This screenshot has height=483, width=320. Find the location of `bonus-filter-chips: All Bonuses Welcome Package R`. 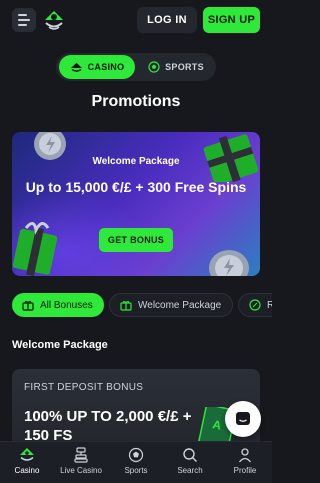

bonus-filter-chips: All Bonuses Welcome Package R is located at coordinates (142, 305).